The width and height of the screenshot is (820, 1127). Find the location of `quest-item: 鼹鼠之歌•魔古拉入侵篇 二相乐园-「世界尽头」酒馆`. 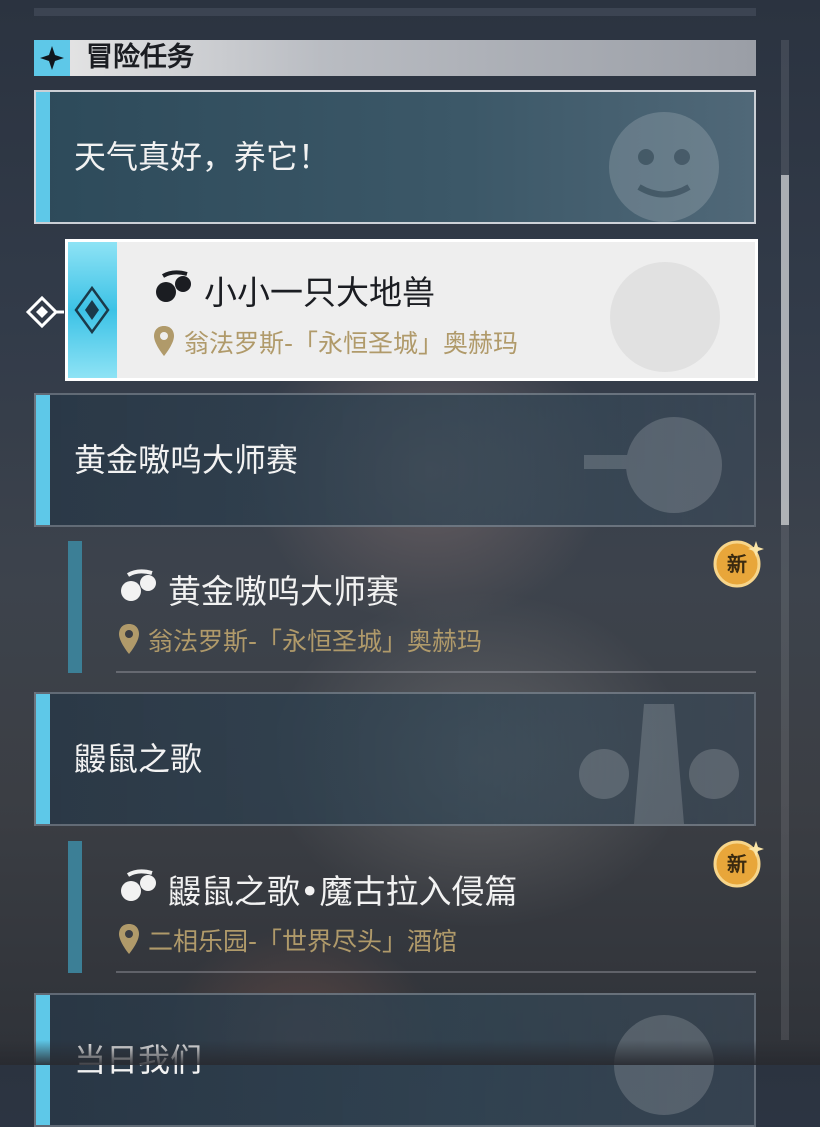

quest-item: 鼹鼠之歌•魔古拉入侵篇 二相乐园-「世界尽头」酒馆 is located at coordinates (412, 911).